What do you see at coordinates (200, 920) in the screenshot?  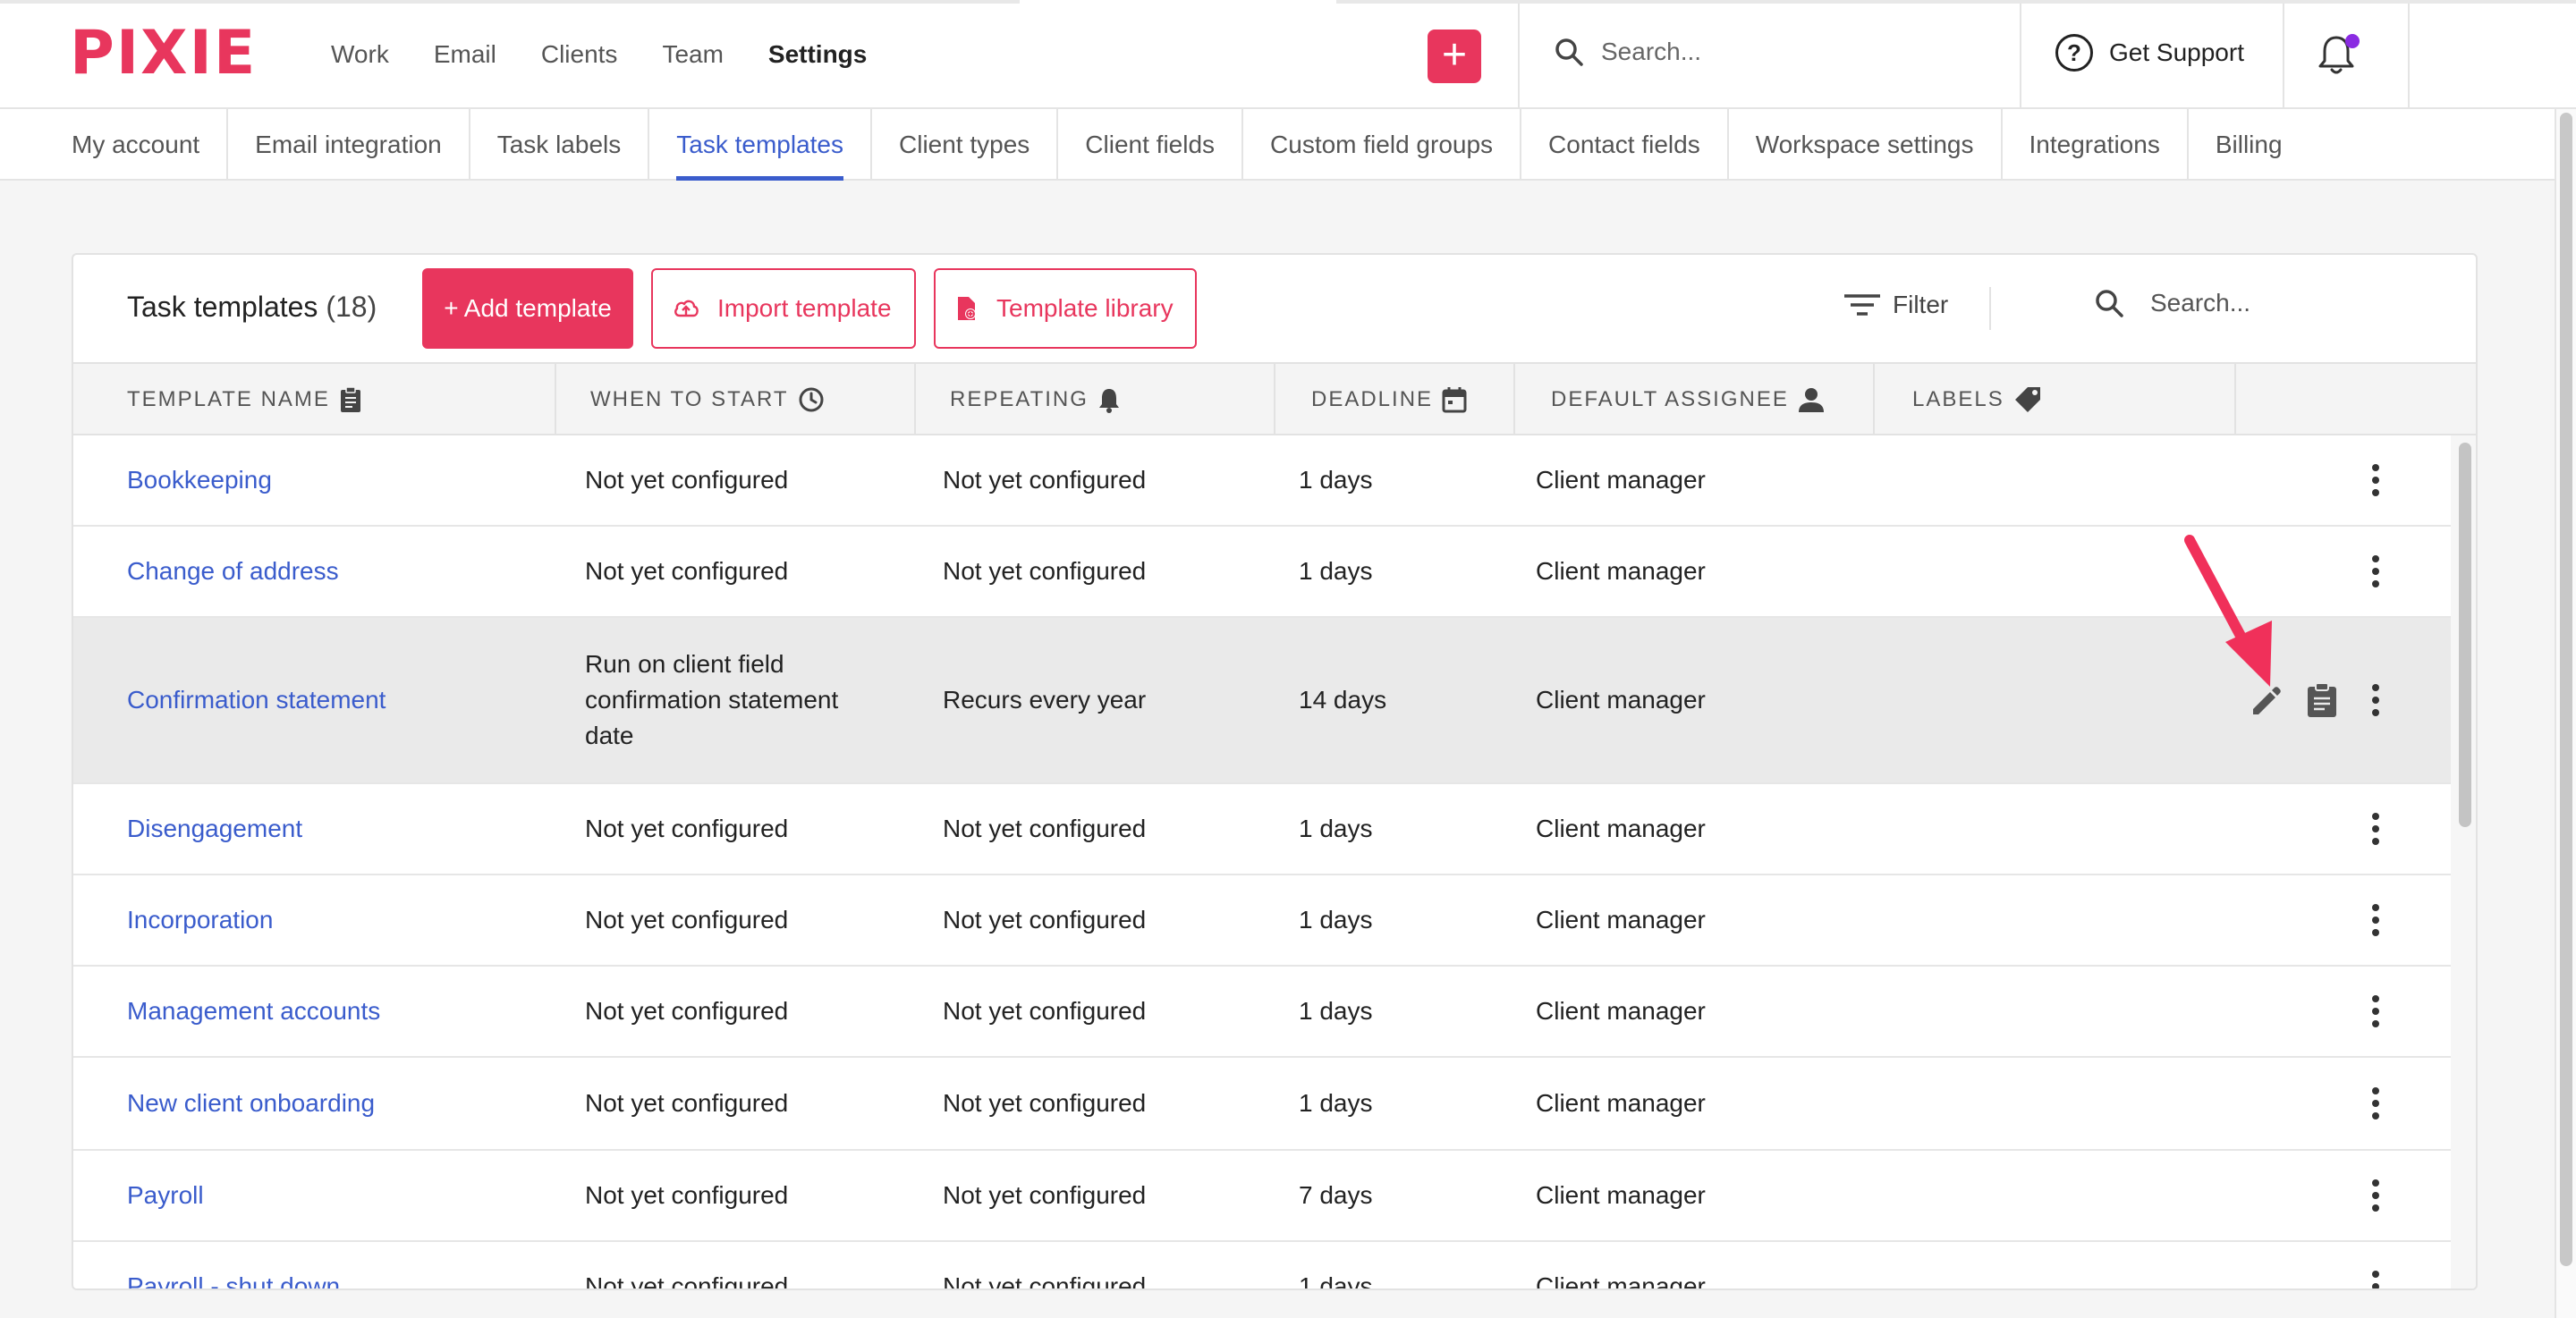 I see `template-name-link: Incorporation` at bounding box center [200, 920].